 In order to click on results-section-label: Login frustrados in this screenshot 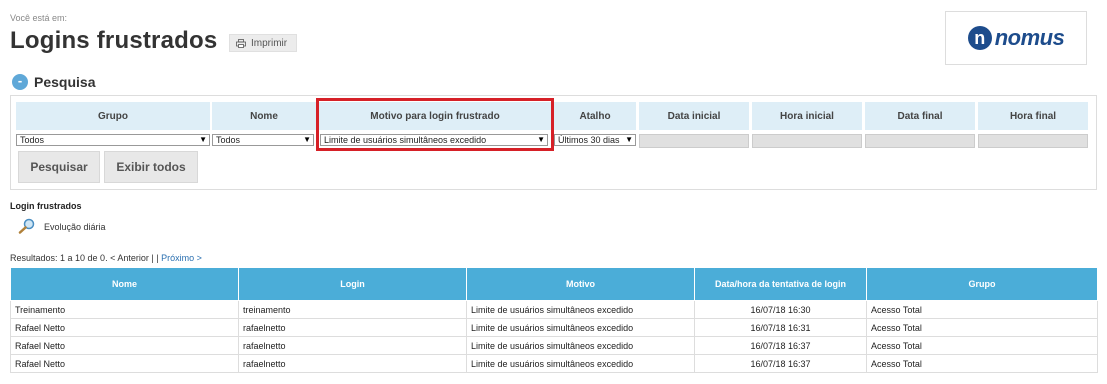, I will do `click(46, 206)`.